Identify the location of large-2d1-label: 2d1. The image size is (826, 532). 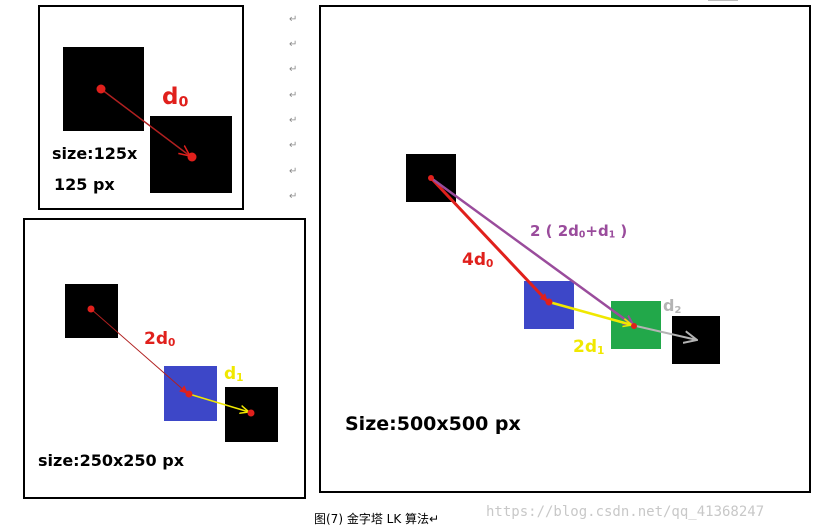
(589, 347).